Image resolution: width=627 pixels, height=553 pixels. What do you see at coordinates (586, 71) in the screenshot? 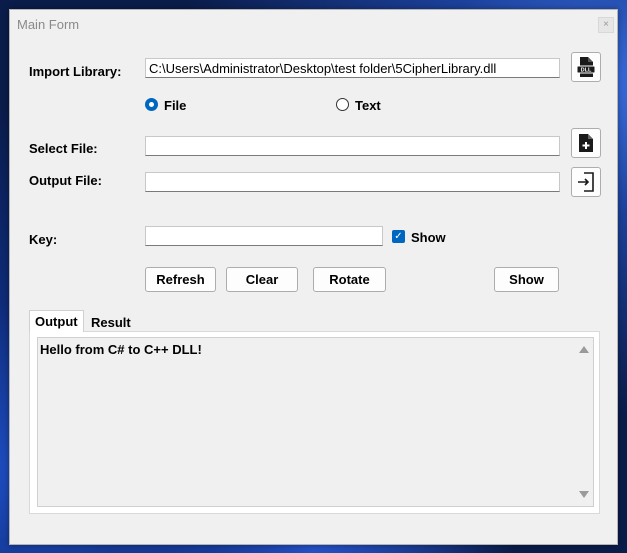
I see `svg-text: DLL` at bounding box center [586, 71].